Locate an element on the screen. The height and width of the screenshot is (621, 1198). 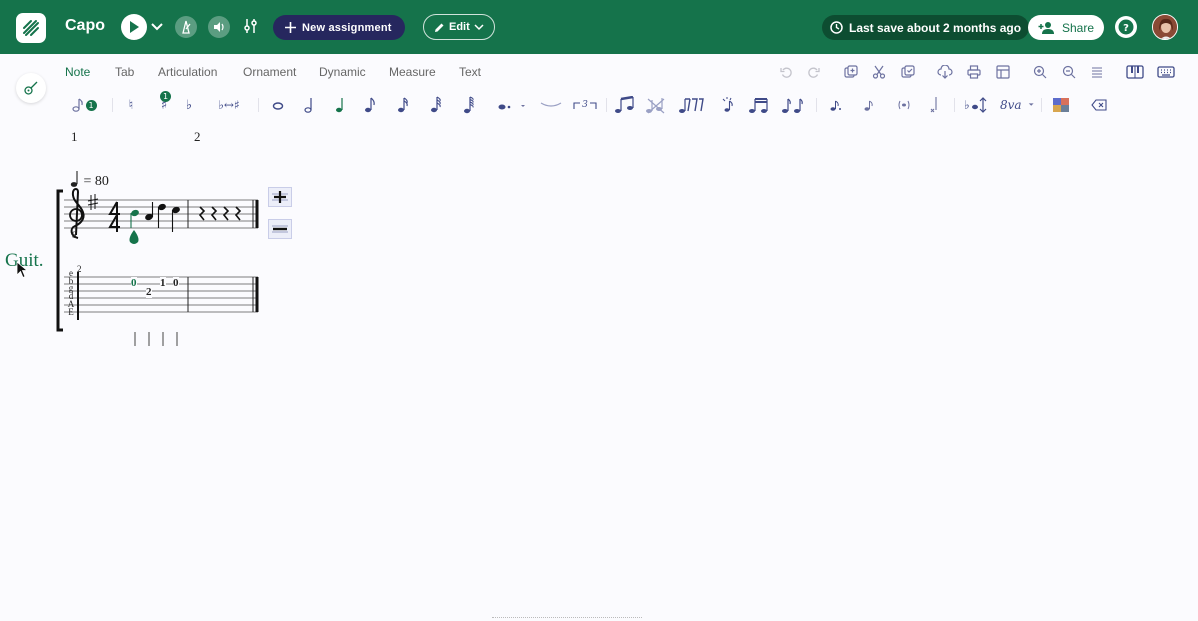
minus-icon is located at coordinates (280, 229).